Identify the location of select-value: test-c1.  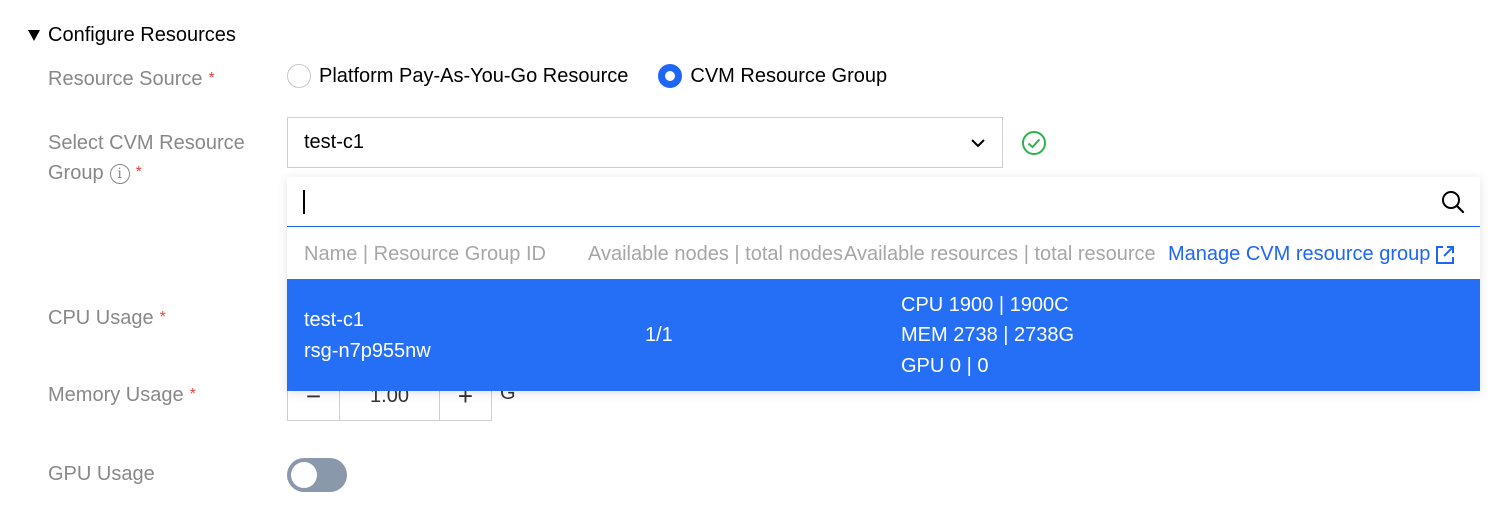
(334, 142).